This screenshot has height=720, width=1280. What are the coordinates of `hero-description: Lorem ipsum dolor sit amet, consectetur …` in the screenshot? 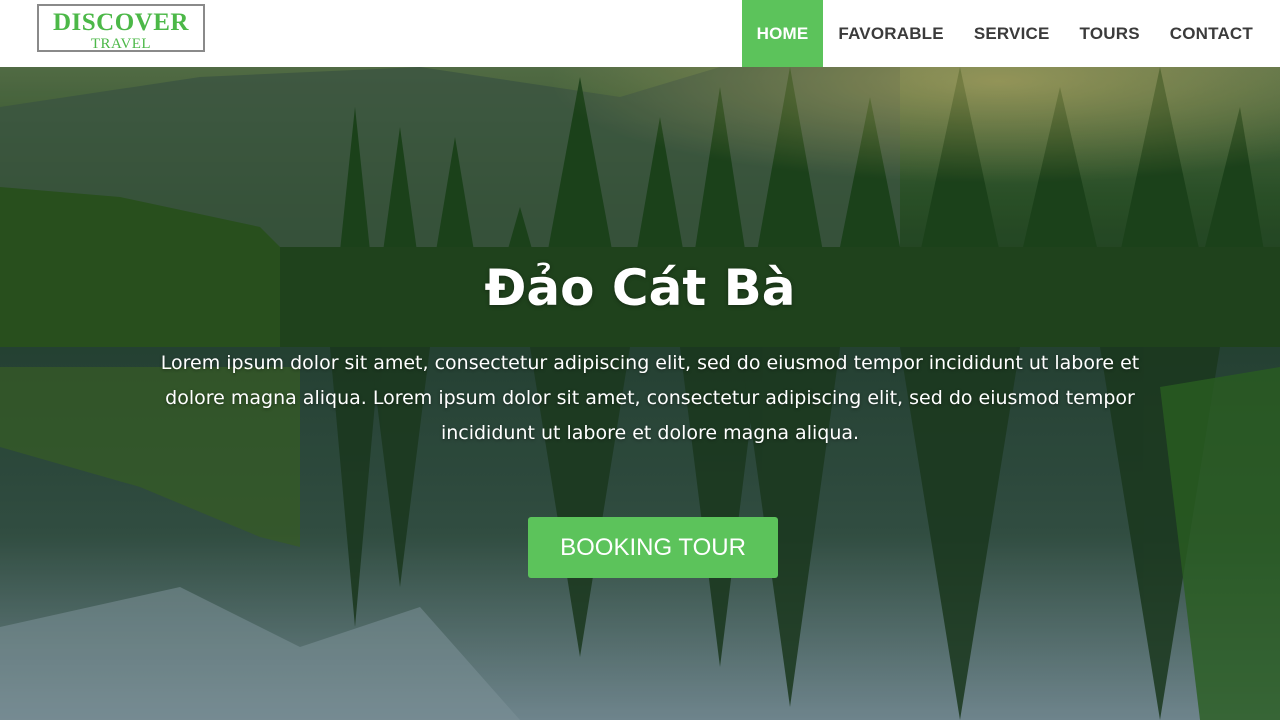 It's located at (650, 398).